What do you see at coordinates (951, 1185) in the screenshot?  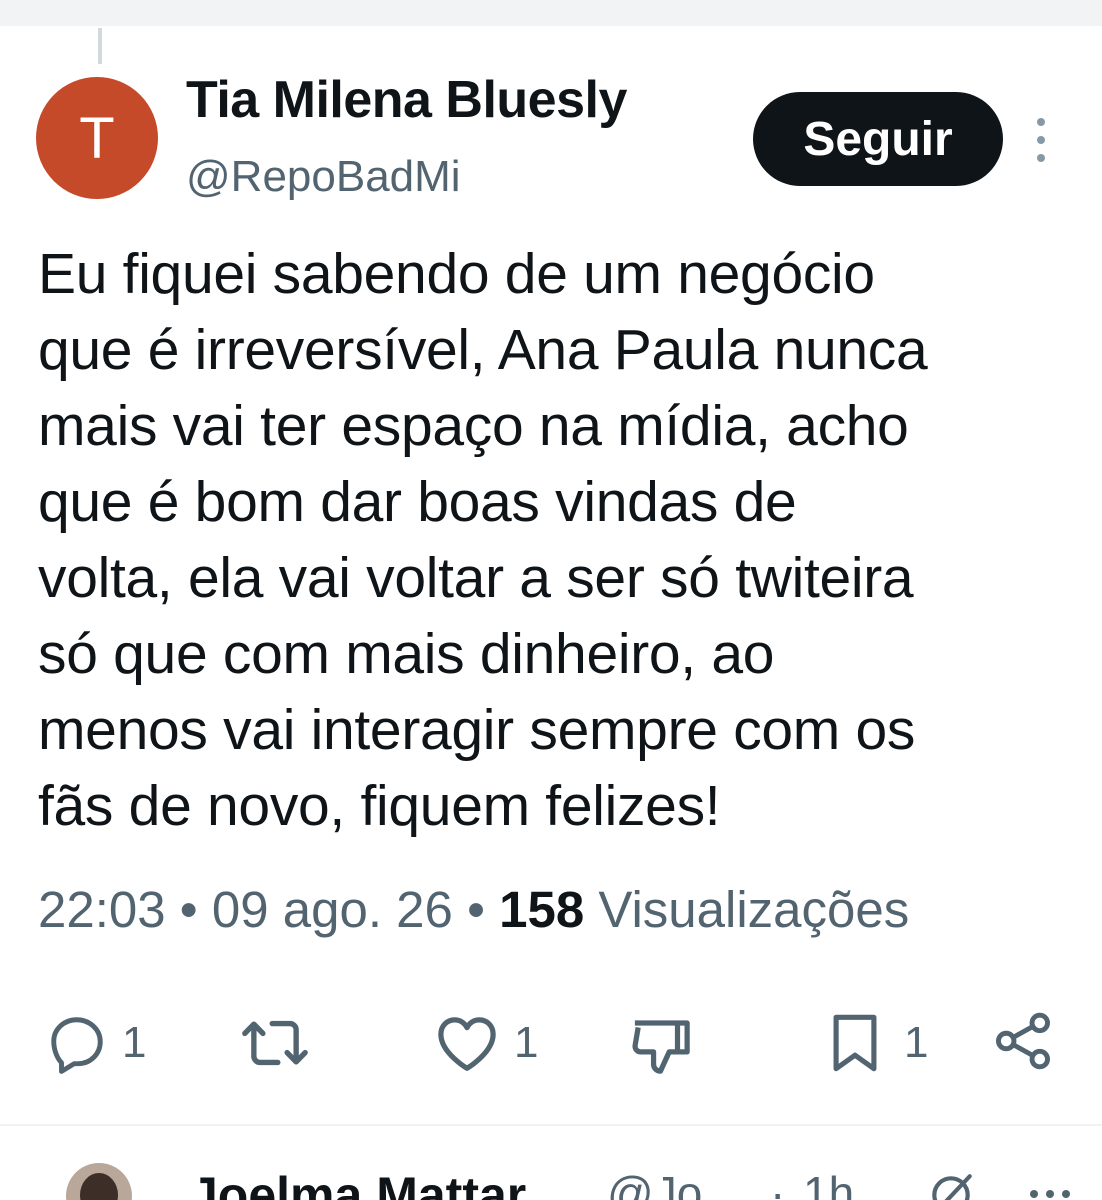 I see `grok-icon` at bounding box center [951, 1185].